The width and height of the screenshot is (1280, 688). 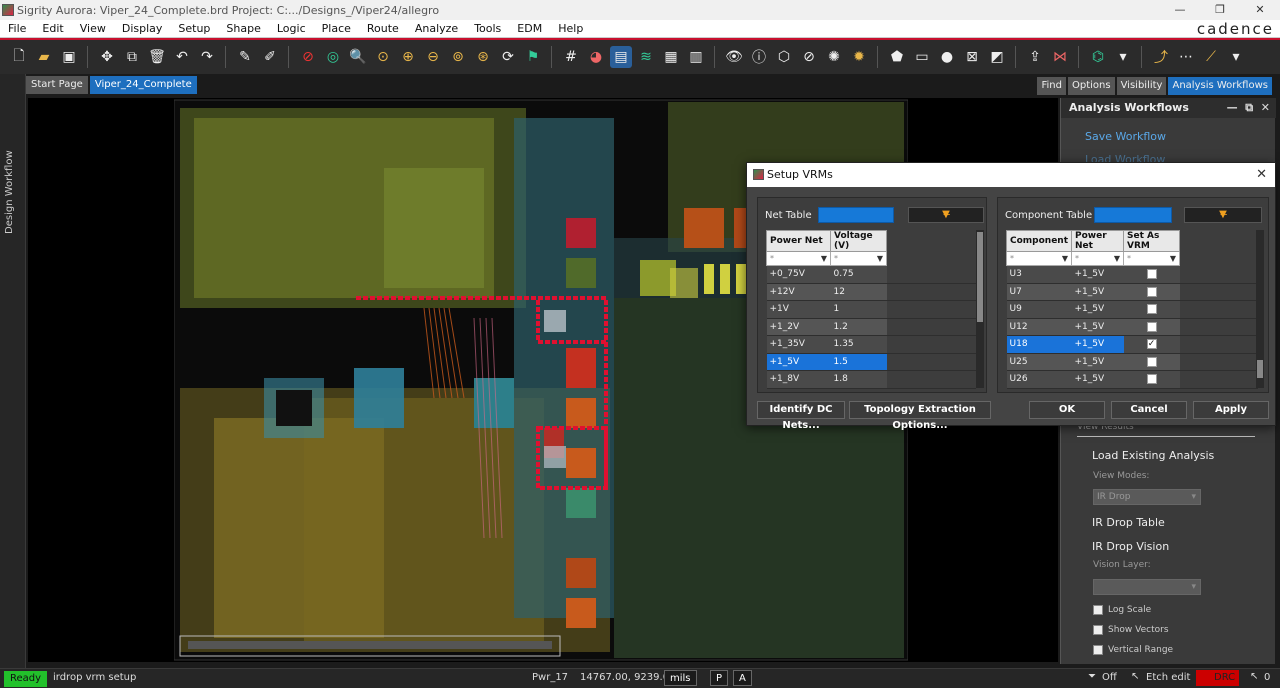 What do you see at coordinates (759, 57) in the screenshot?
I see `properties-icon: ⓘ` at bounding box center [759, 57].